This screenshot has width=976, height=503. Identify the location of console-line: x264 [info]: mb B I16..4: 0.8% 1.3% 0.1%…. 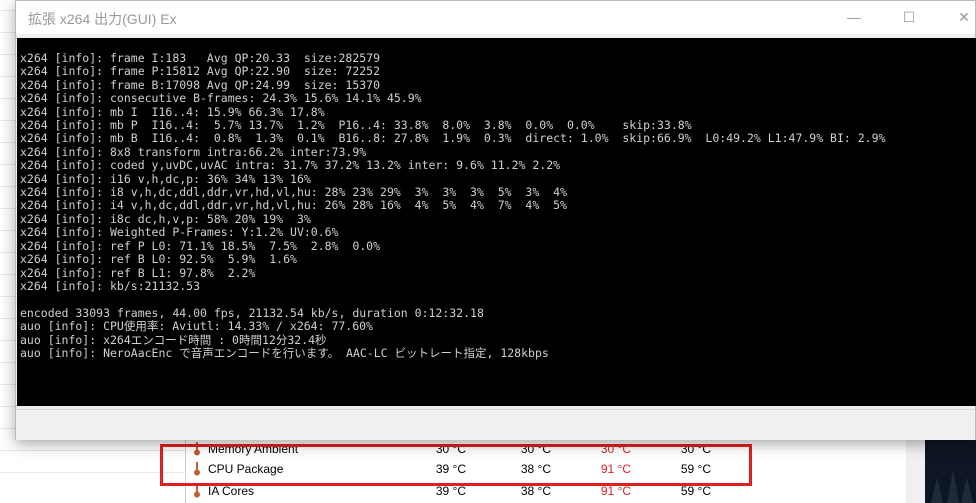
(453, 138).